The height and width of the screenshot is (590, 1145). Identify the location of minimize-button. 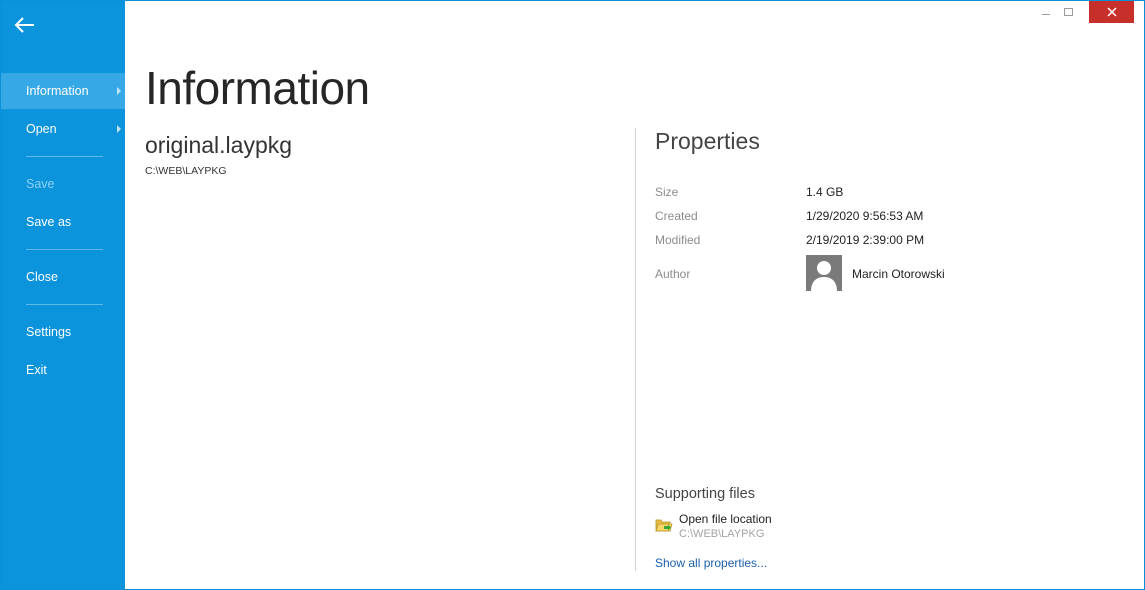
(1046, 12).